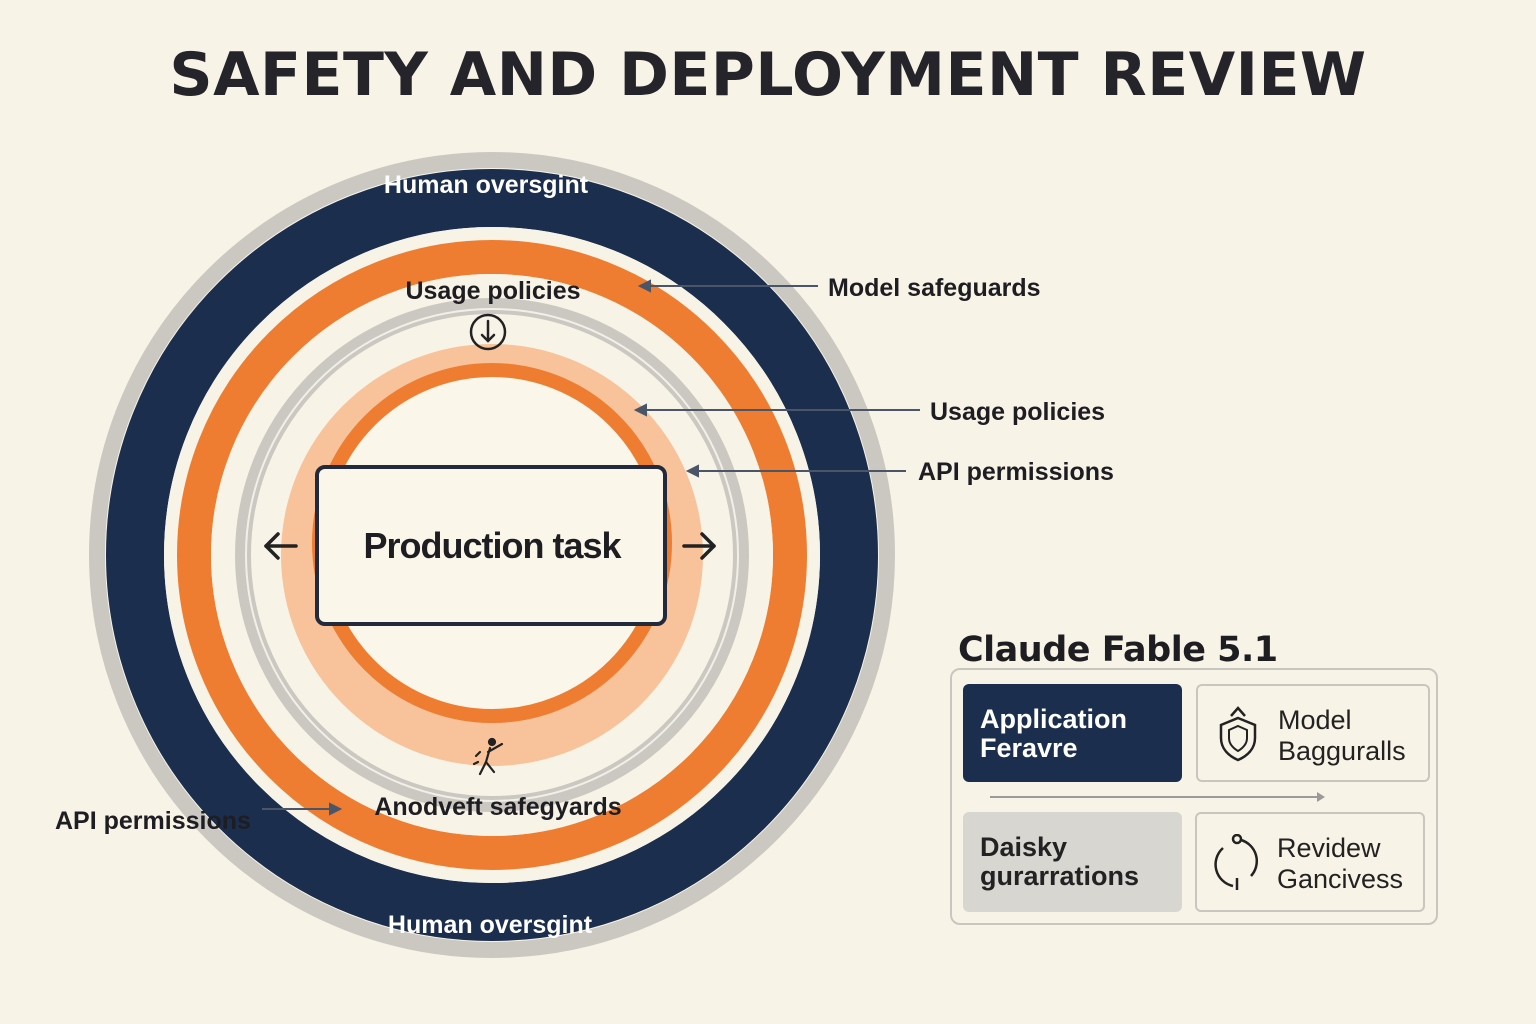 This screenshot has height=1024, width=1536. What do you see at coordinates (486, 185) in the screenshot?
I see `outer-top-label: Human oversgint` at bounding box center [486, 185].